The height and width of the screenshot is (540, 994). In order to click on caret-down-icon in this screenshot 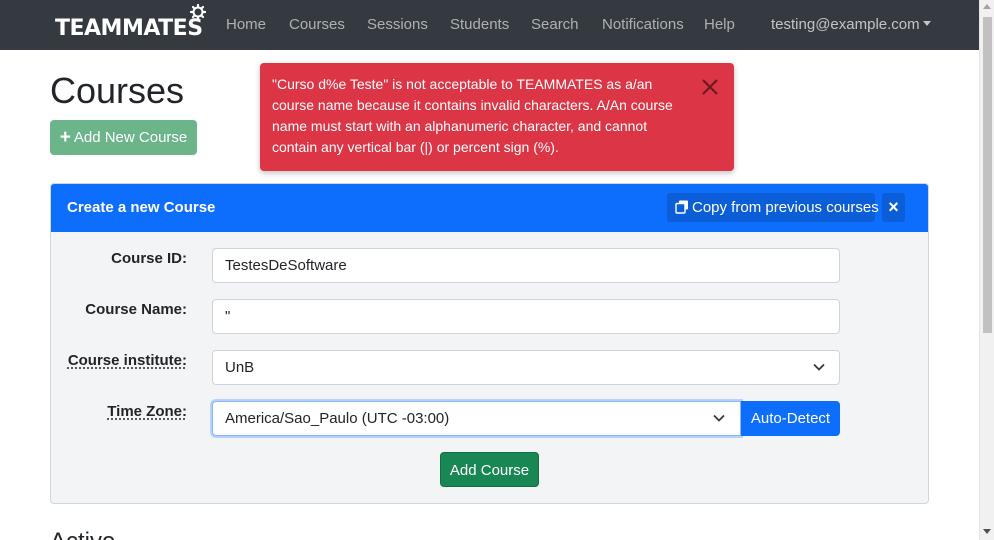, I will do `click(926, 23)`.